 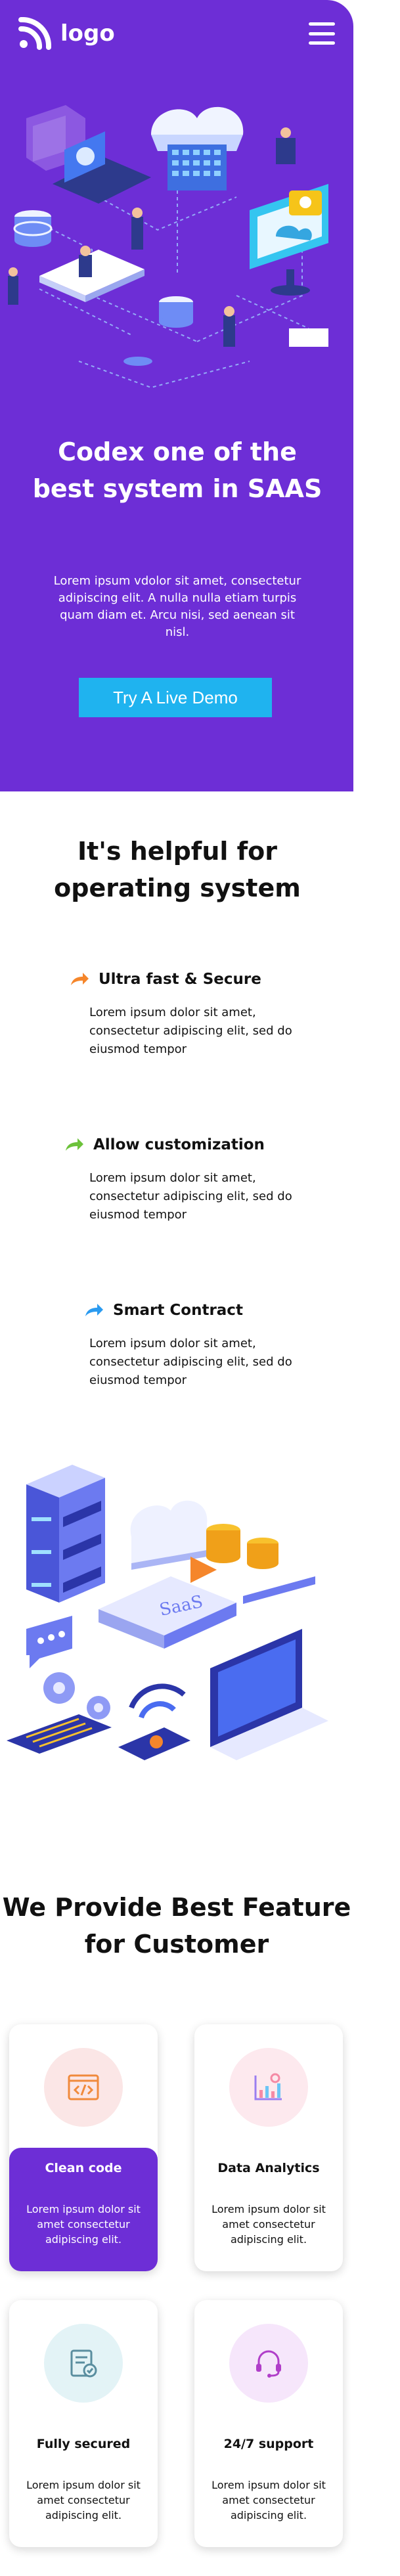 I want to click on feature-name: Ultra fast & Secure, so click(x=180, y=979).